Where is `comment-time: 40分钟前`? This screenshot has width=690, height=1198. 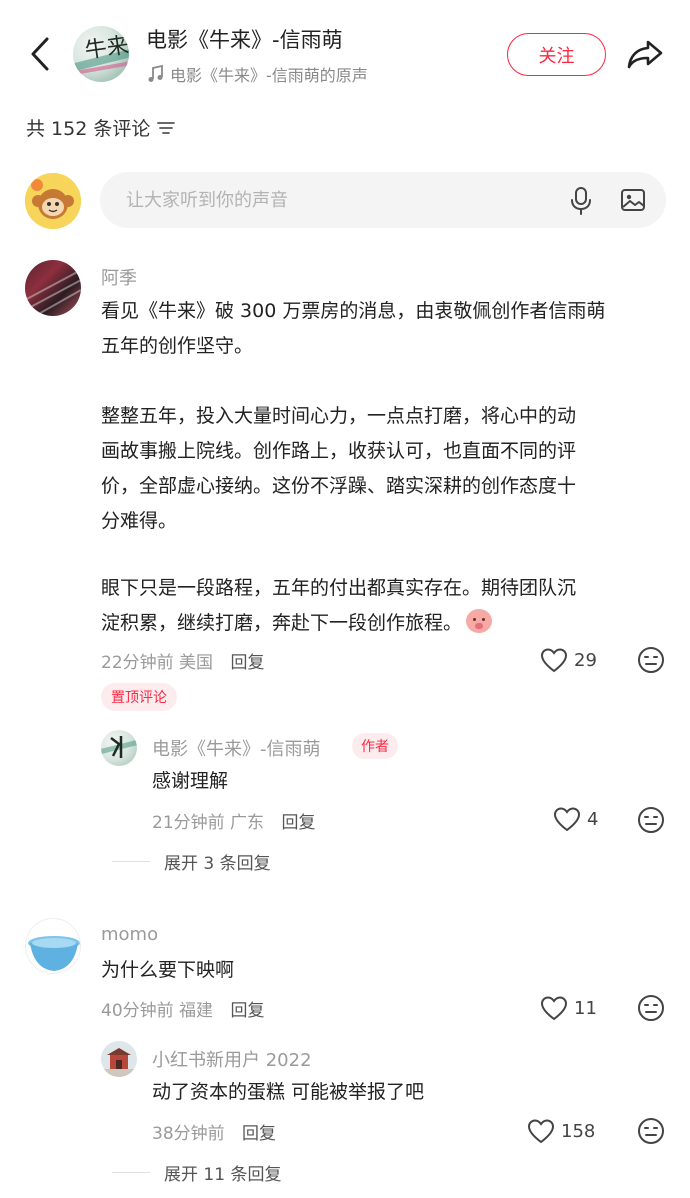
comment-time: 40分钟前 is located at coordinates (137, 1011).